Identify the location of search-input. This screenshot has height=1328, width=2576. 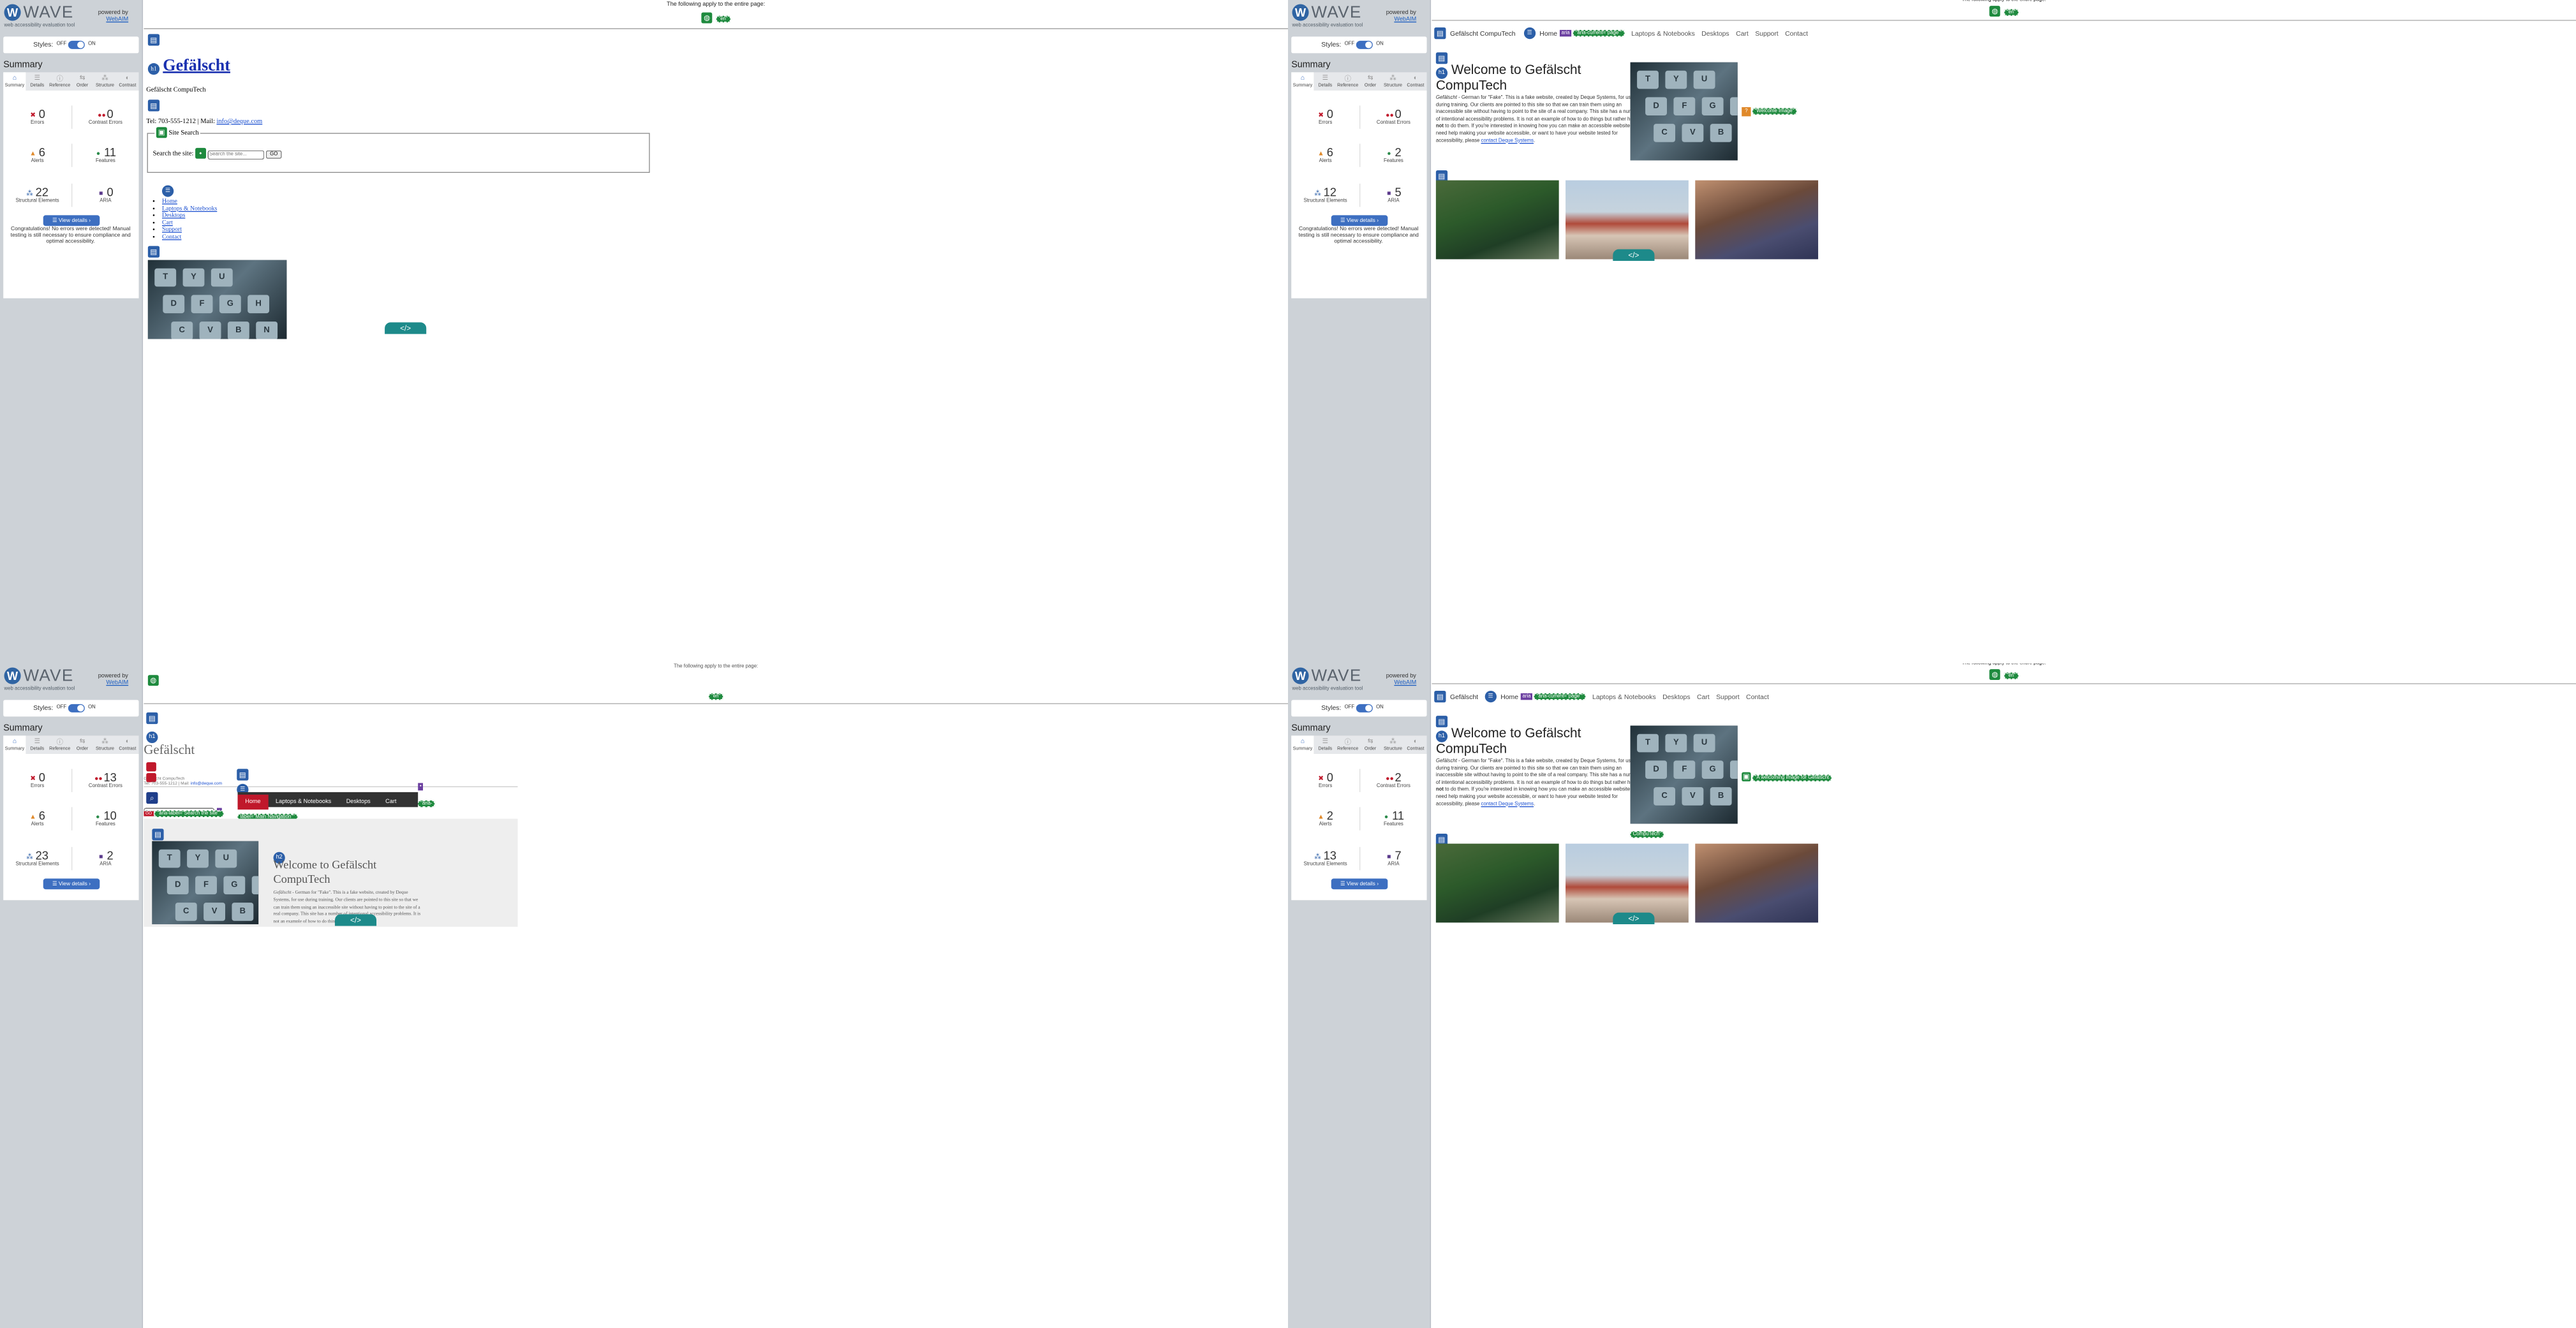
(236, 154).